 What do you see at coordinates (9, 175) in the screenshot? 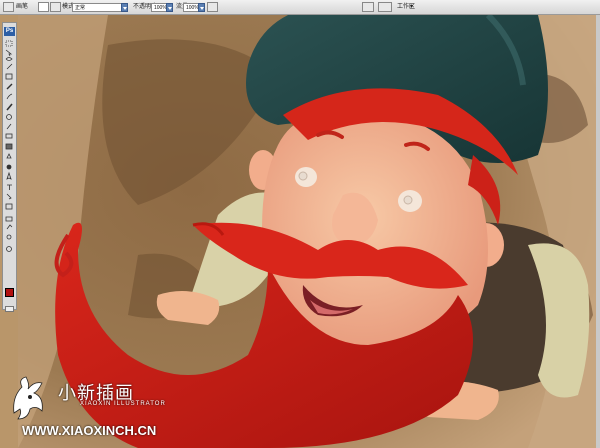
I see `pen-tool-icon` at bounding box center [9, 175].